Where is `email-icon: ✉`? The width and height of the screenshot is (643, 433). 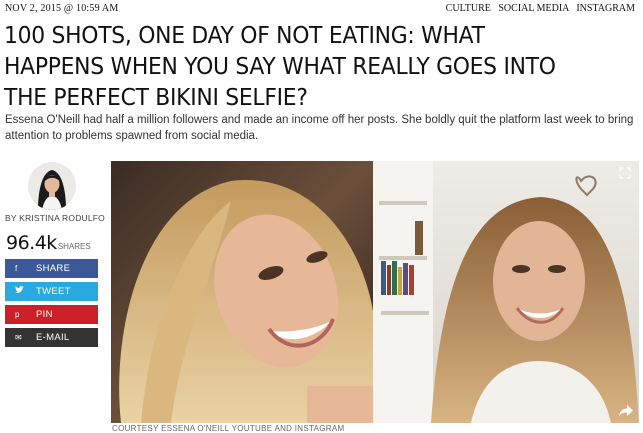 email-icon: ✉ is located at coordinates (18, 337).